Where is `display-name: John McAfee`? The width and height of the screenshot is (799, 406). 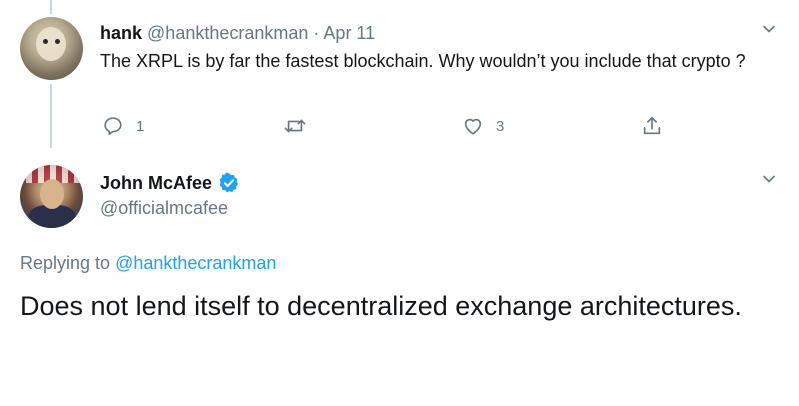
display-name: John McAfee is located at coordinates (156, 183).